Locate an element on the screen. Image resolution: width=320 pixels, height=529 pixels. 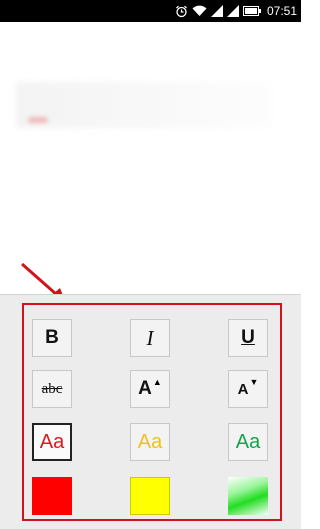
red-swatch is located at coordinates (52, 496).